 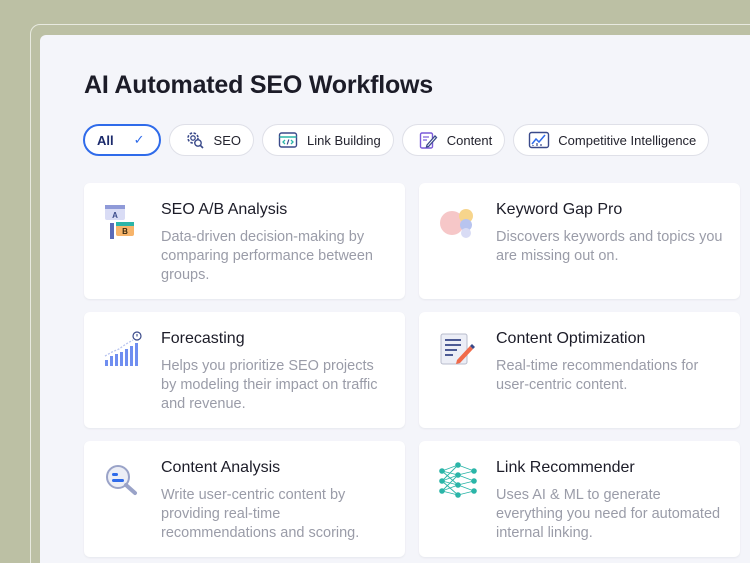 I want to click on edit-document-icon, so click(x=428, y=140).